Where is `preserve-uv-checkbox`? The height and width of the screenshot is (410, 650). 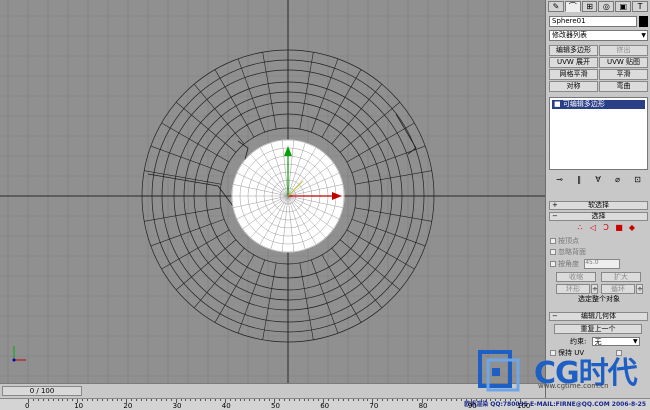 preserve-uv-checkbox is located at coordinates (553, 353).